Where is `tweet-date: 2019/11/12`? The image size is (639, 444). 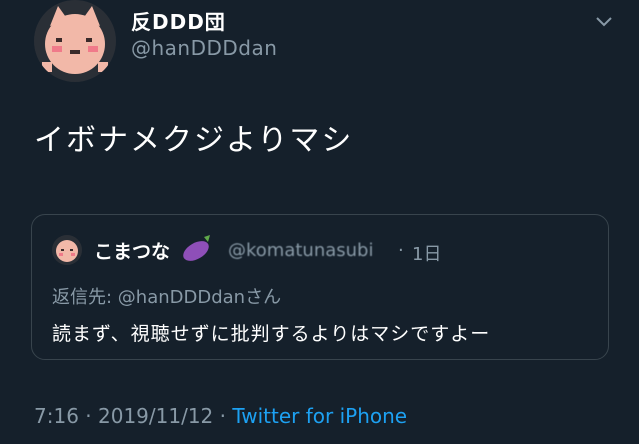 tweet-date: 2019/11/12 is located at coordinates (156, 416).